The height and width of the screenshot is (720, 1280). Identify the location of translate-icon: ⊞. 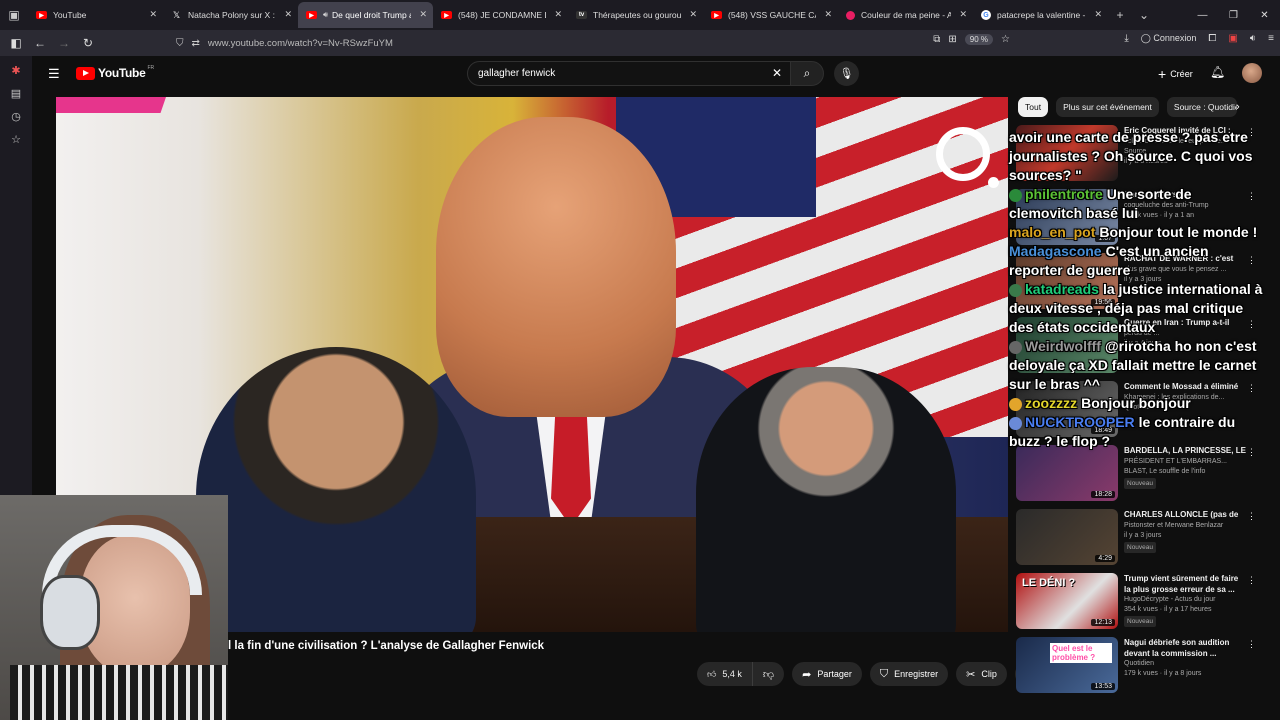
(952, 39).